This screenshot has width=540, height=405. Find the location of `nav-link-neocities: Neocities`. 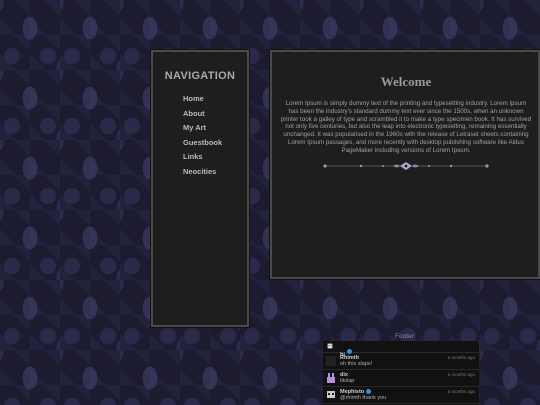

nav-link-neocities: Neocities is located at coordinates (215, 171).